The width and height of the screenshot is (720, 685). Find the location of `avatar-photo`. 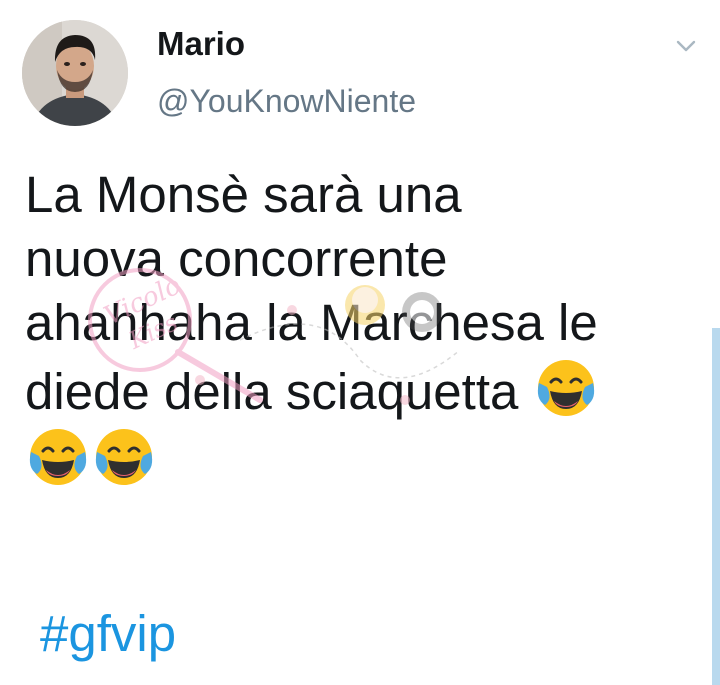

avatar-photo is located at coordinates (75, 73).